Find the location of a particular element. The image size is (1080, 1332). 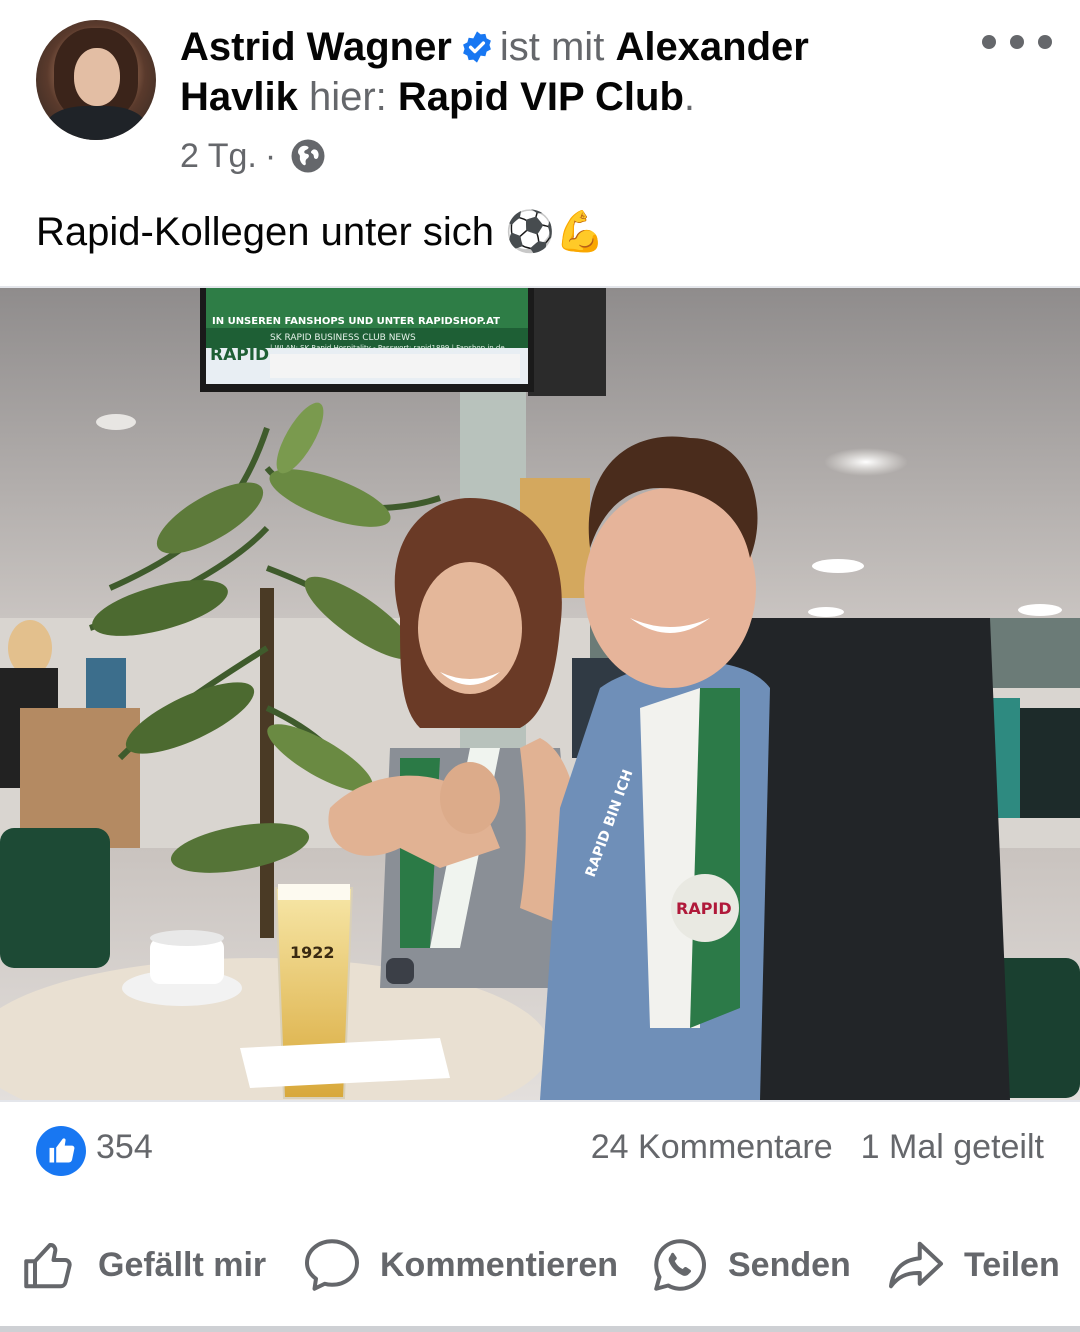

green-chair is located at coordinates (55, 898).